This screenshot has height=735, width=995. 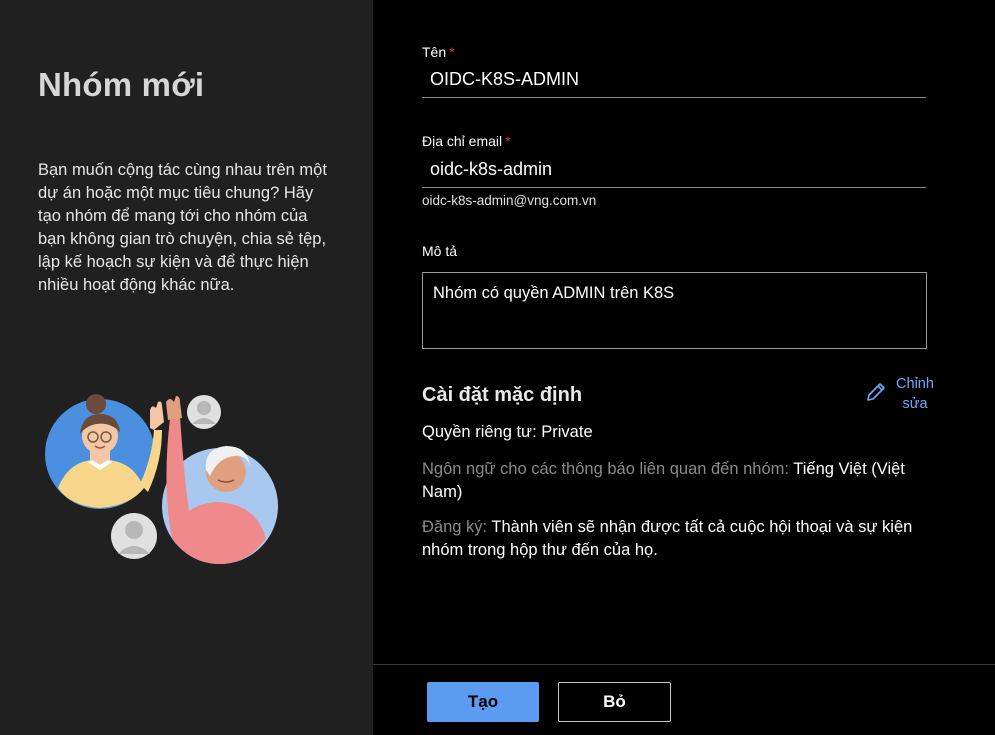 What do you see at coordinates (502, 395) in the screenshot?
I see `default-settings-title: Cài đặt mặc định` at bounding box center [502, 395].